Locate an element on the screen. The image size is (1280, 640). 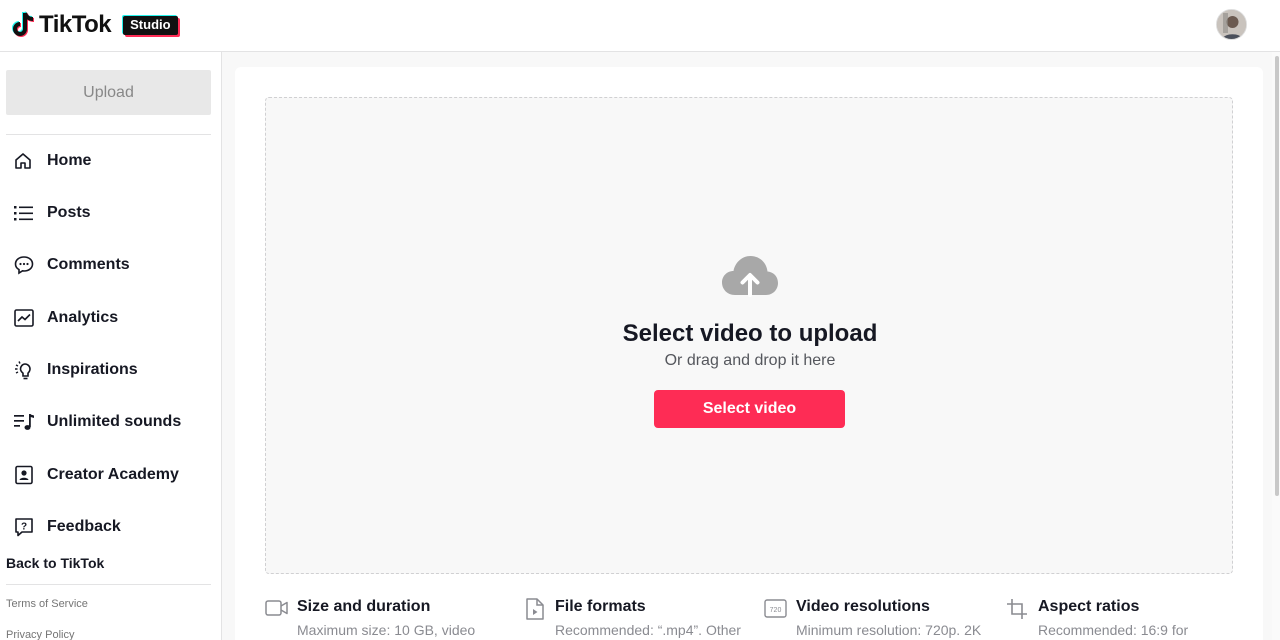
info-file-formats: File formats Recommended: “.mp4”. Other is located at coordinates (632, 618).